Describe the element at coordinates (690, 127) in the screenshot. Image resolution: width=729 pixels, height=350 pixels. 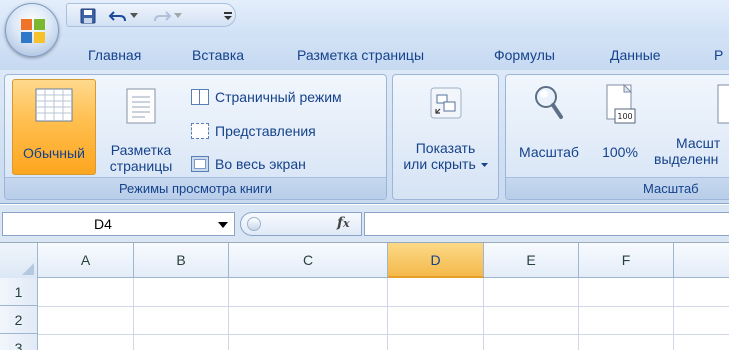
I see `zoom-selection-button: Масшт выделенн` at that location.